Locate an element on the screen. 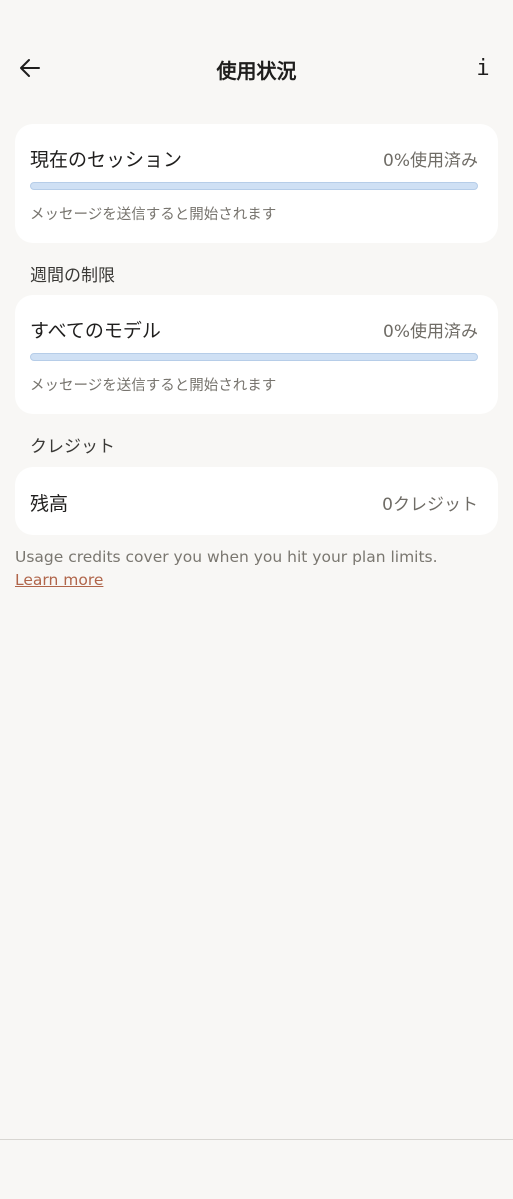 The image size is (513, 1199). balance-card: 残高 0クレジット is located at coordinates (256, 501).